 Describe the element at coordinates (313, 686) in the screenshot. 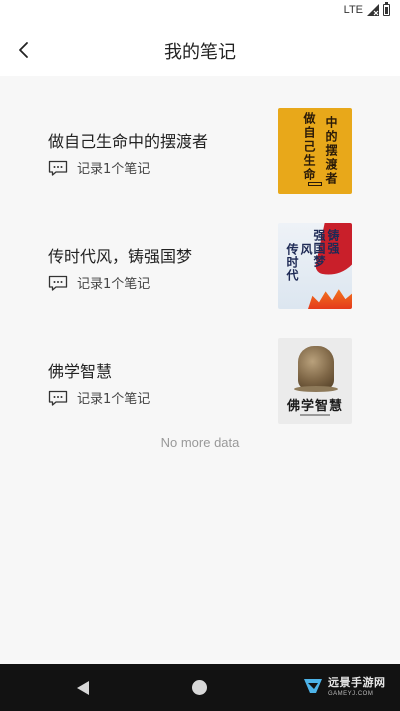

I see `watermark-logo-icon` at that location.